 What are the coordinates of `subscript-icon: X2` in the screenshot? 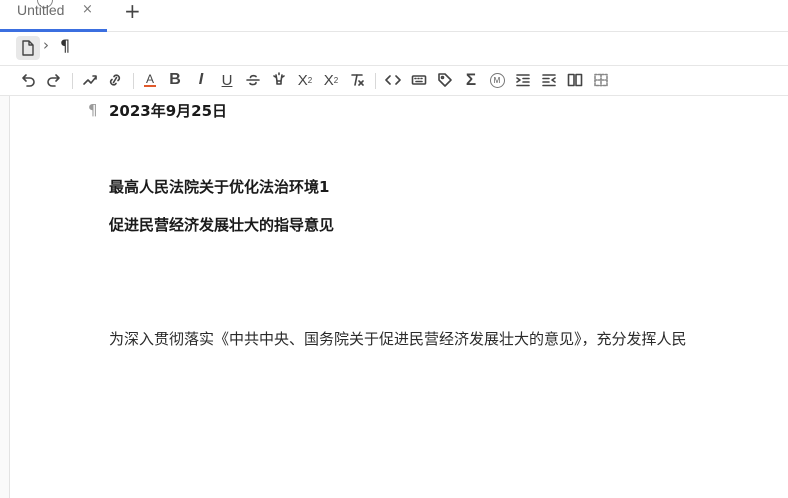 It's located at (331, 80).